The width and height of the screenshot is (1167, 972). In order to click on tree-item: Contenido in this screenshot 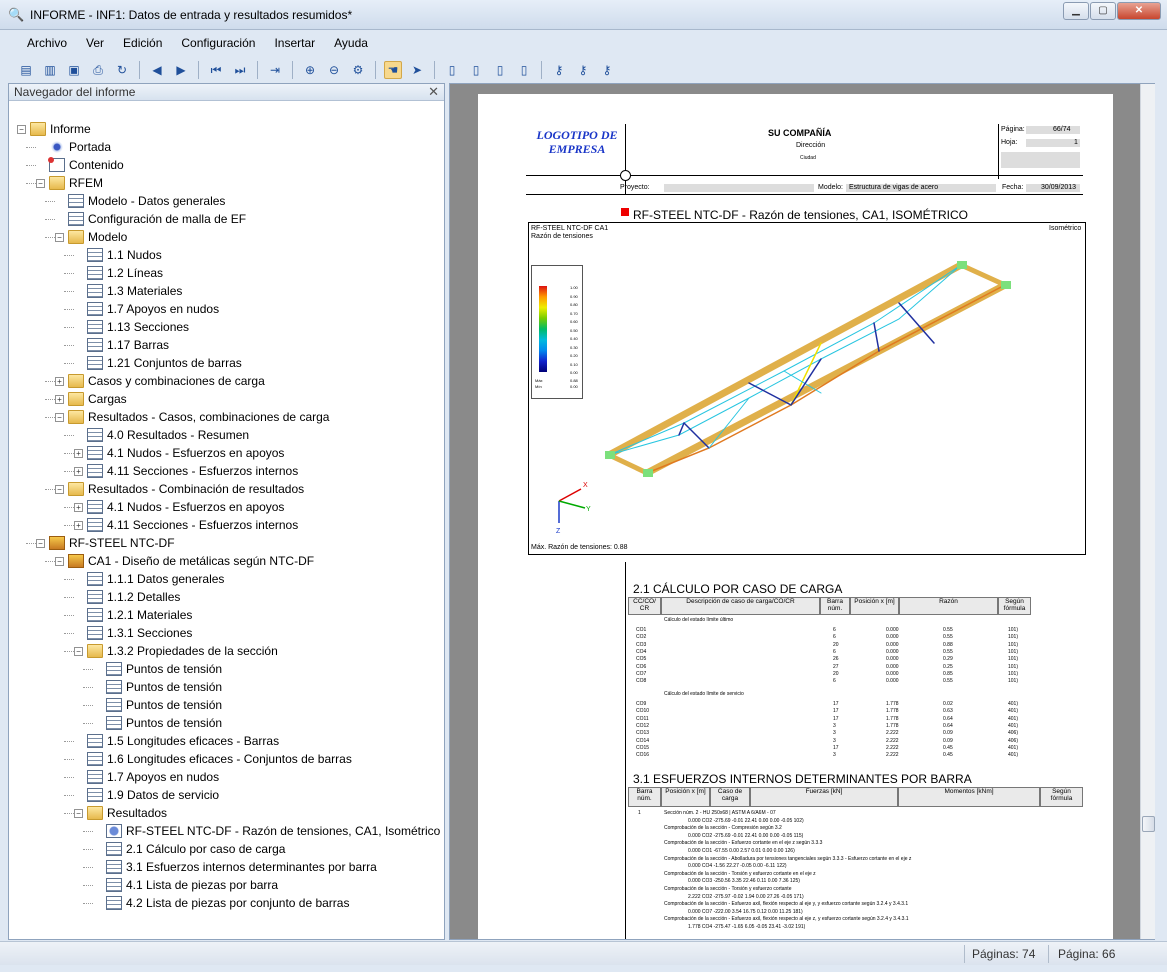, I will do `click(80, 165)`.